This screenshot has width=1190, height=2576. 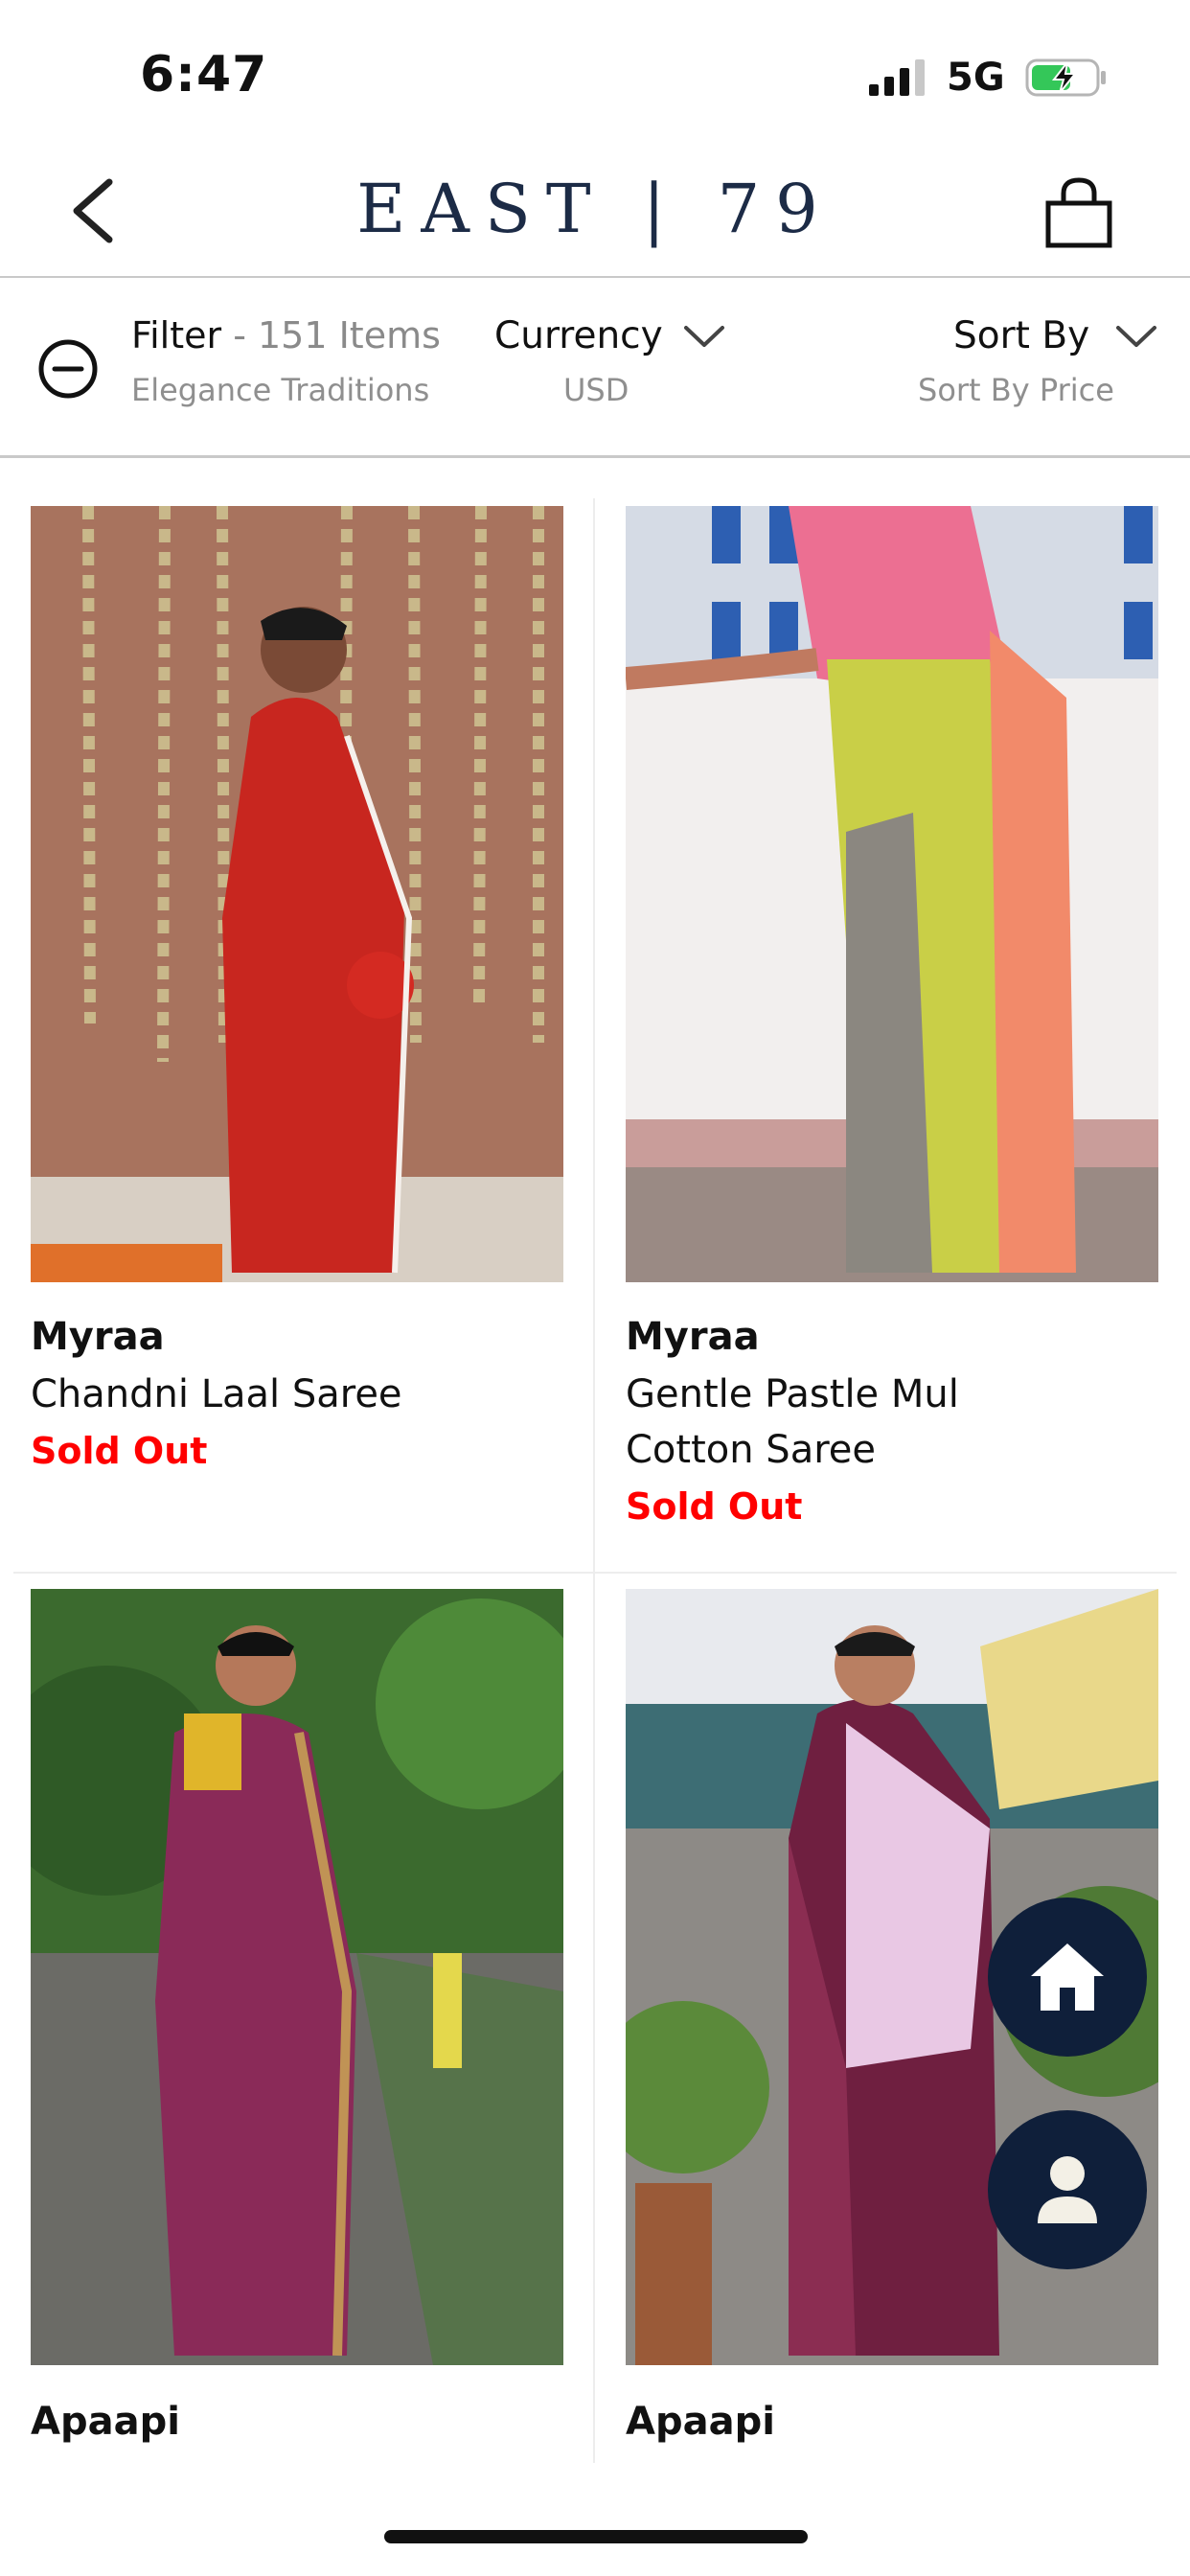 What do you see at coordinates (578, 335) in the screenshot?
I see `currency-label: Currency` at bounding box center [578, 335].